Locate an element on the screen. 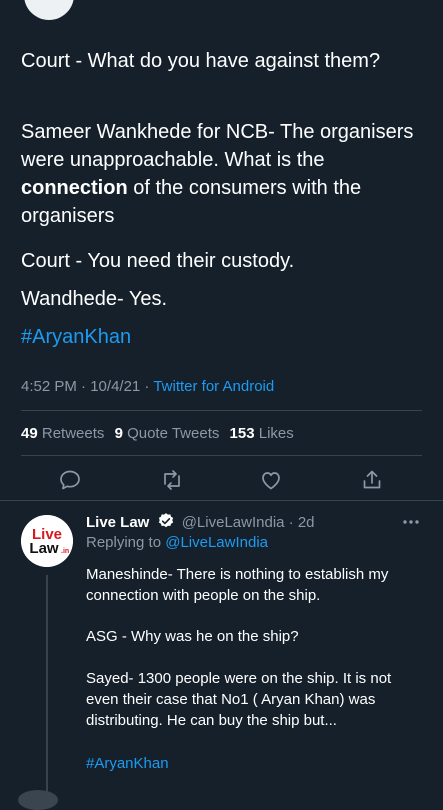 The height and width of the screenshot is (810, 443). tweet-date: 10/4/21 is located at coordinates (115, 386).